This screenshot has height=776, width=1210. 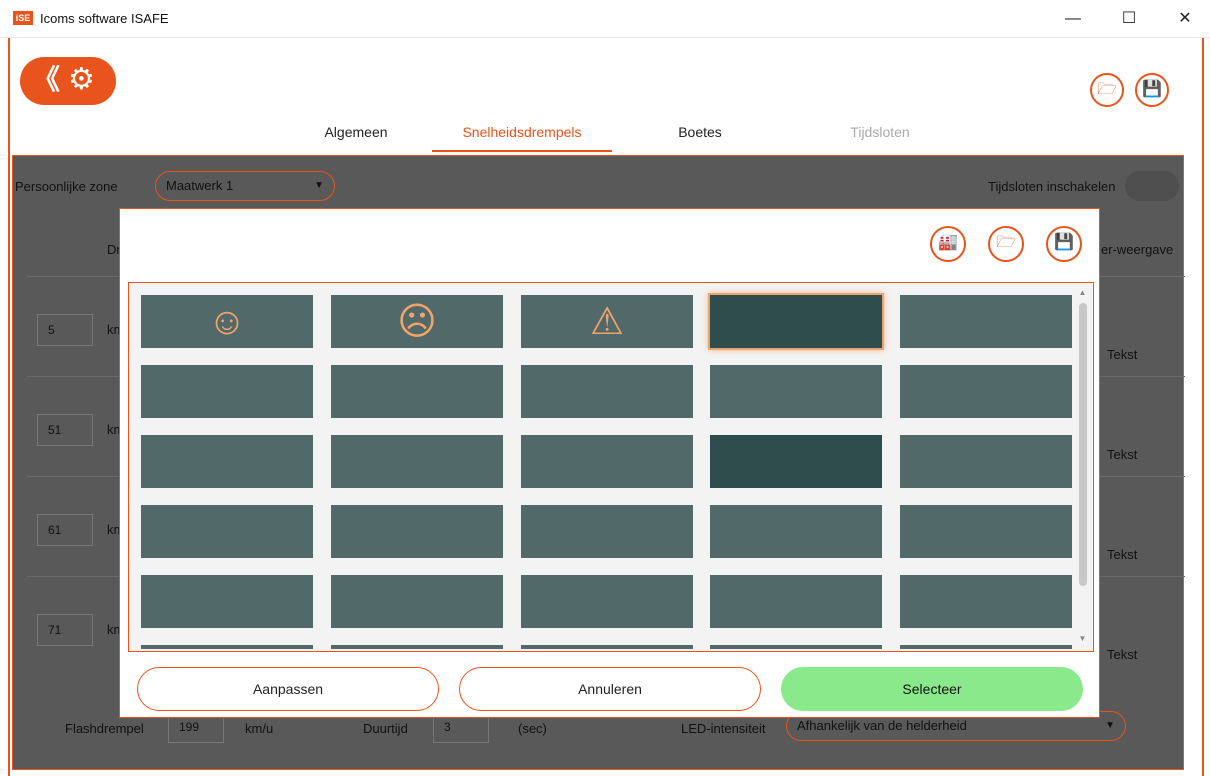 What do you see at coordinates (46, 80) in the screenshot?
I see `back-chevron-icon: 《` at bounding box center [46, 80].